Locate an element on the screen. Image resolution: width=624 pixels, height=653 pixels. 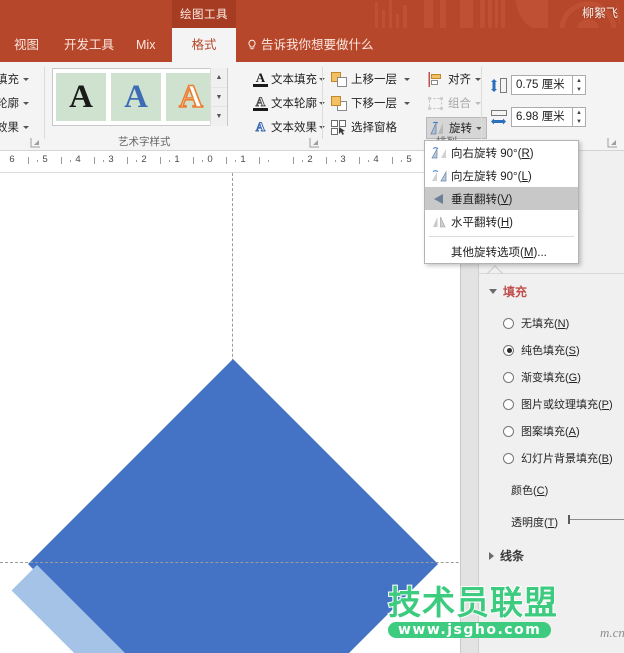
menu-item-flip-vertical: 垂直翻转(V) is located at coordinates (501, 198).